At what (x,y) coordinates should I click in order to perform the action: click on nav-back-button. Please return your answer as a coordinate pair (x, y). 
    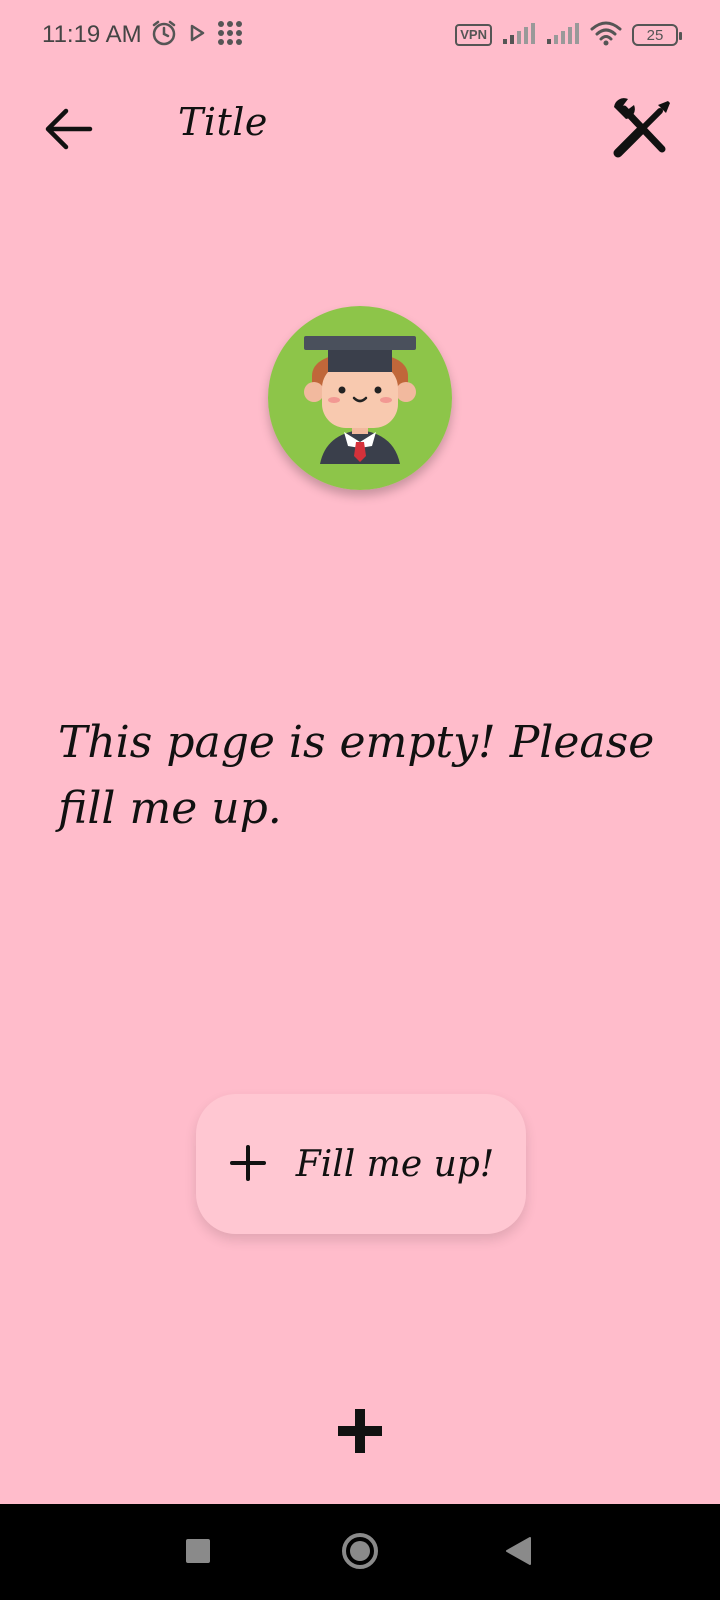
    Looking at the image, I should click on (518, 1552).